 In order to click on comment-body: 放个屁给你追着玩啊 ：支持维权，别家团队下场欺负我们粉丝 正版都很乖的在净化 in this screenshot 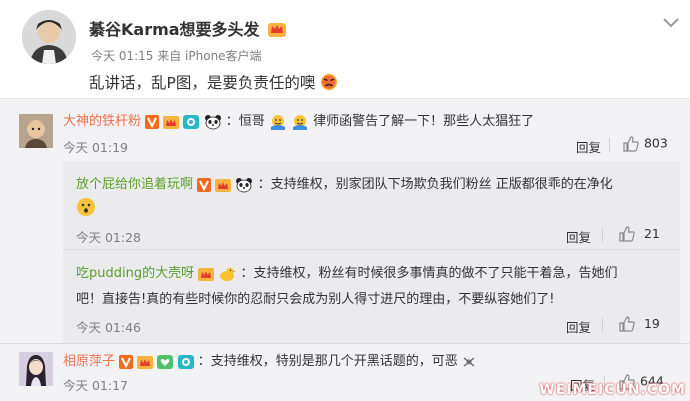, I will do `click(344, 183)`.